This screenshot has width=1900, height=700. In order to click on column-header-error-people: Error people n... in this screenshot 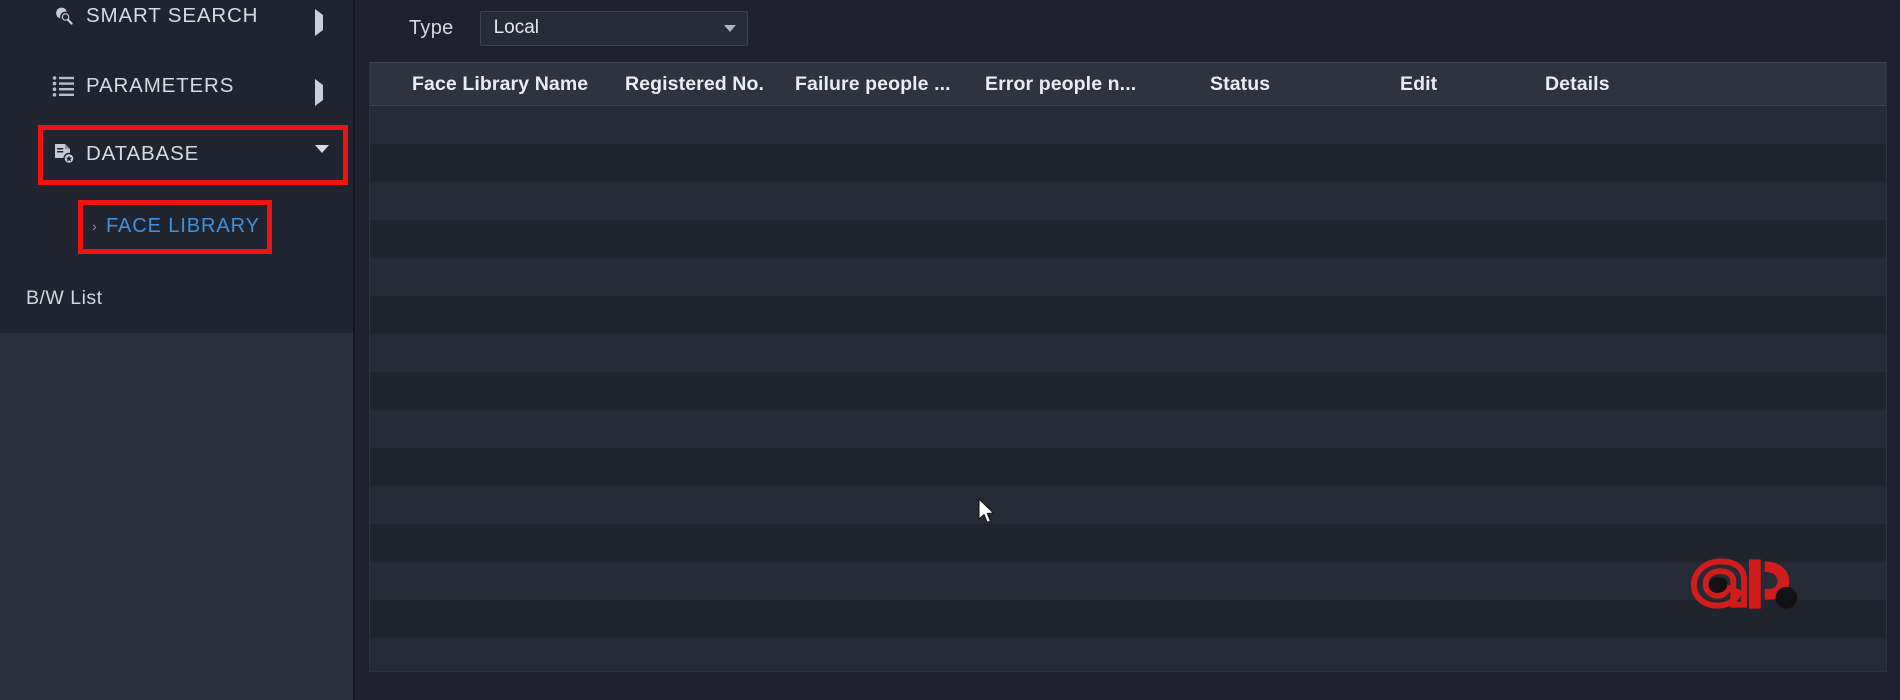, I will do `click(1060, 84)`.